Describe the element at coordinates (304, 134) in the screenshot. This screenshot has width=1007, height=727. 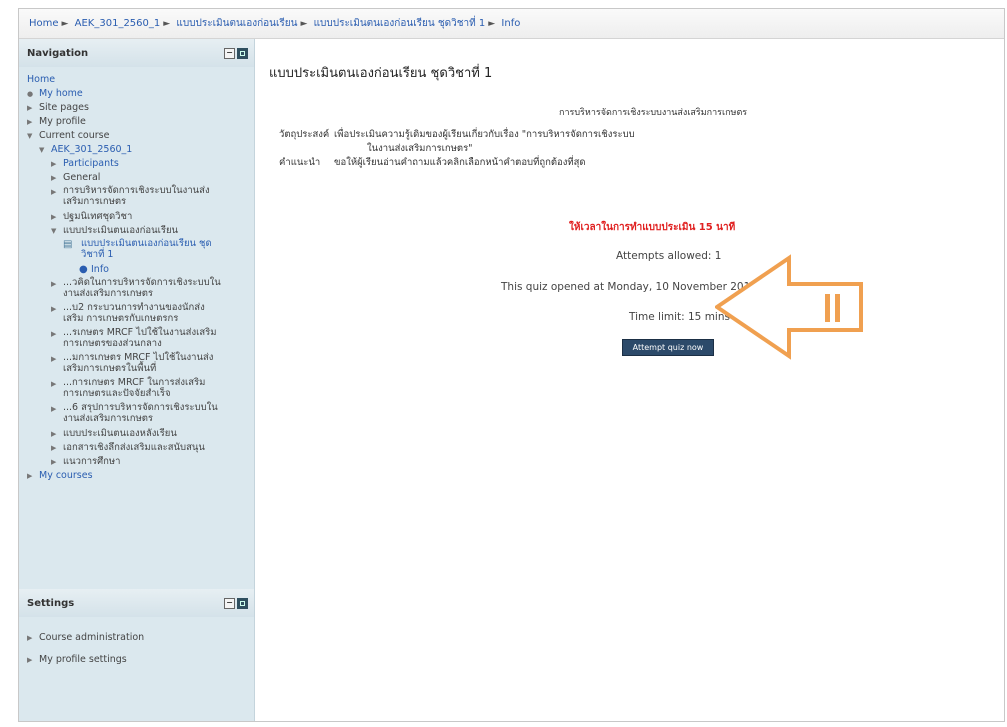
I see `objective-label: วัตถุประสงค์` at that location.